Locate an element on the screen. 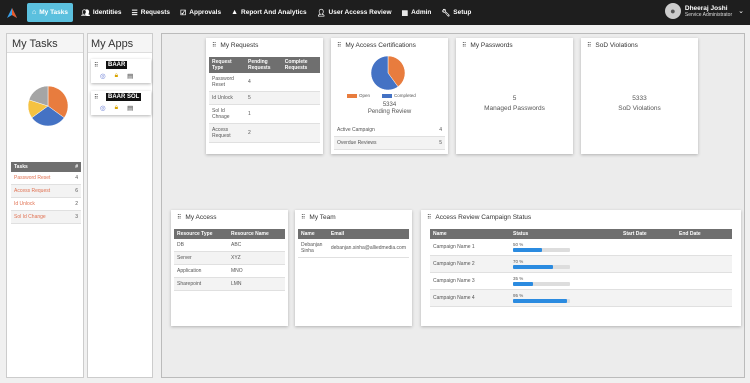 This screenshot has width=750, height=383. table-row: Id Unlock 2 is located at coordinates (46, 204).